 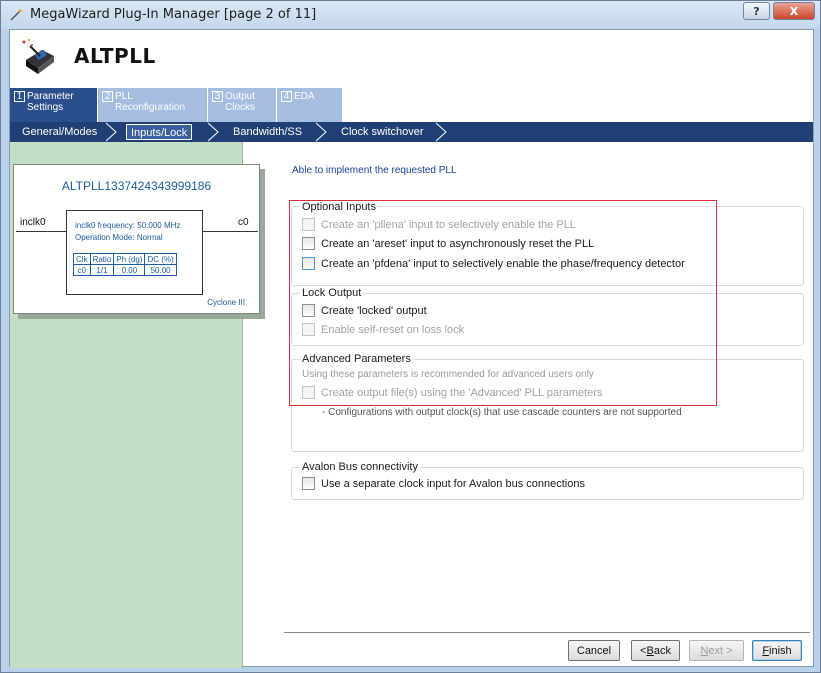 I want to click on tab-label: Reconfiguration, so click(x=150, y=107).